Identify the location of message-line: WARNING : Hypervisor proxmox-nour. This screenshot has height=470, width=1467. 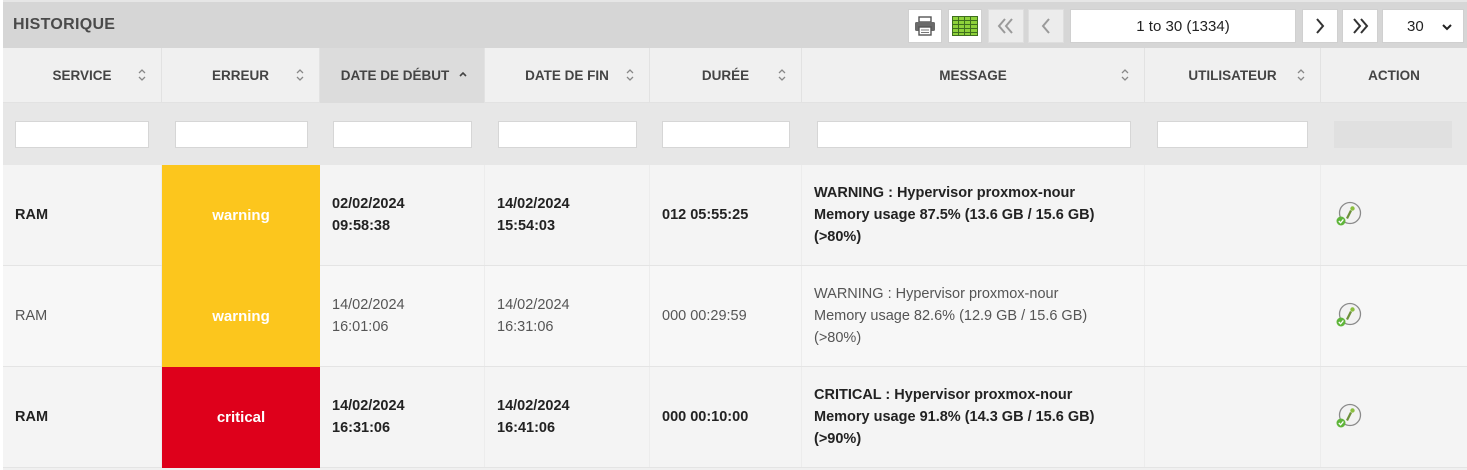
(945, 193).